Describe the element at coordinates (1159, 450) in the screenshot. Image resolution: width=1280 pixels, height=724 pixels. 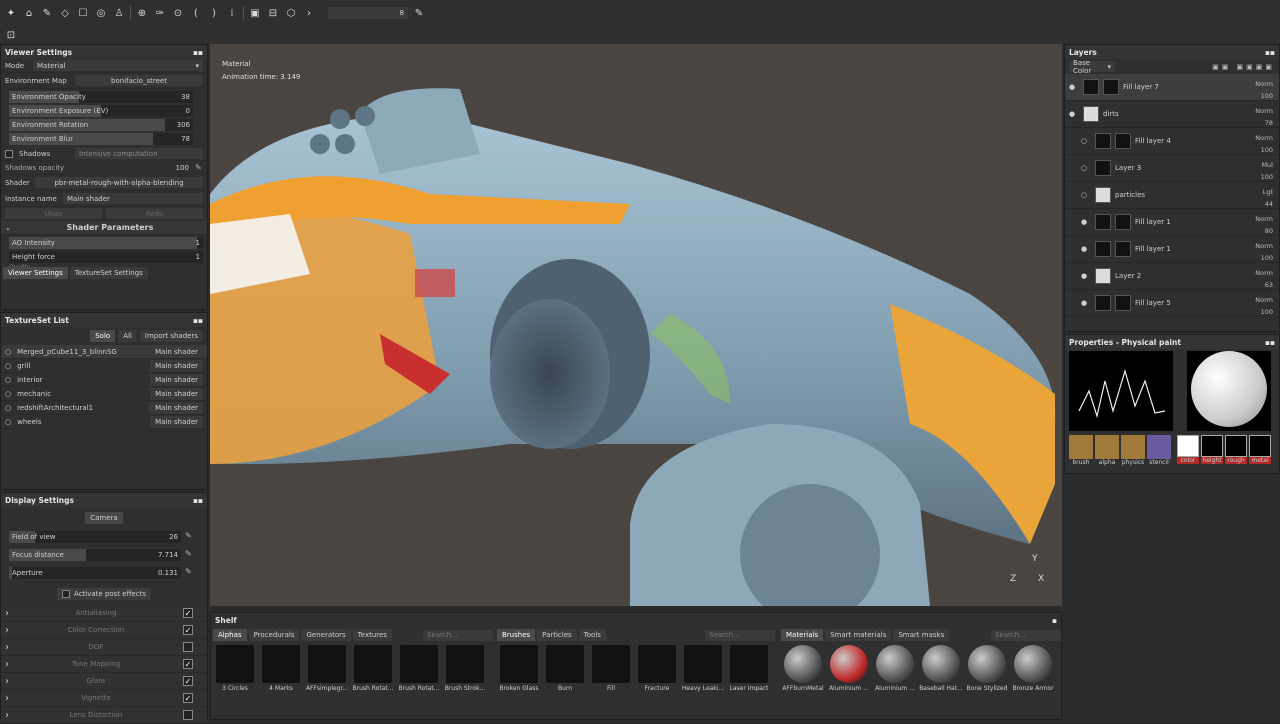
I see `property-slot: stencil` at that location.